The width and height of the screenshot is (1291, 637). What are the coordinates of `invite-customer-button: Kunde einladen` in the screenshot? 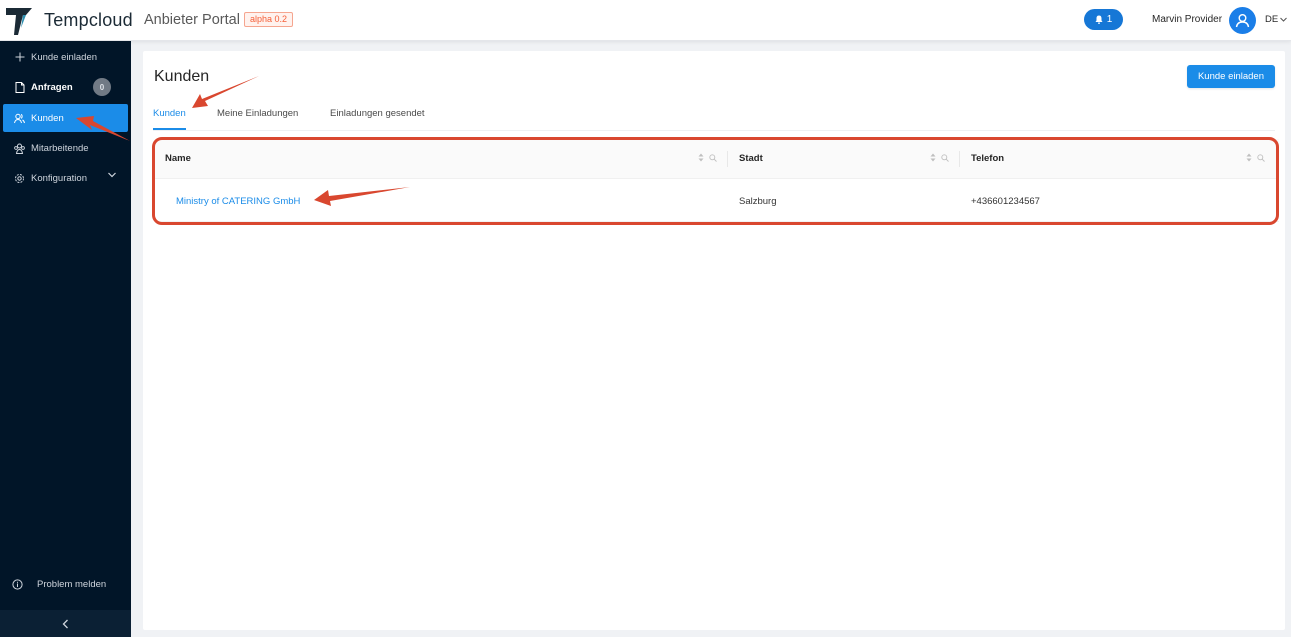 It's located at (1231, 76).